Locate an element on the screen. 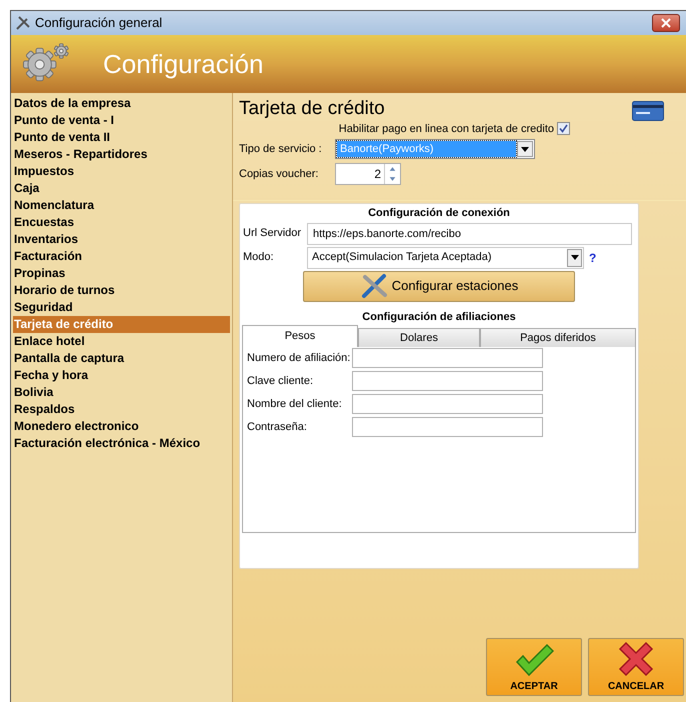 The width and height of the screenshot is (686, 702). sidebar-item: Punto de venta - I is located at coordinates (121, 120).